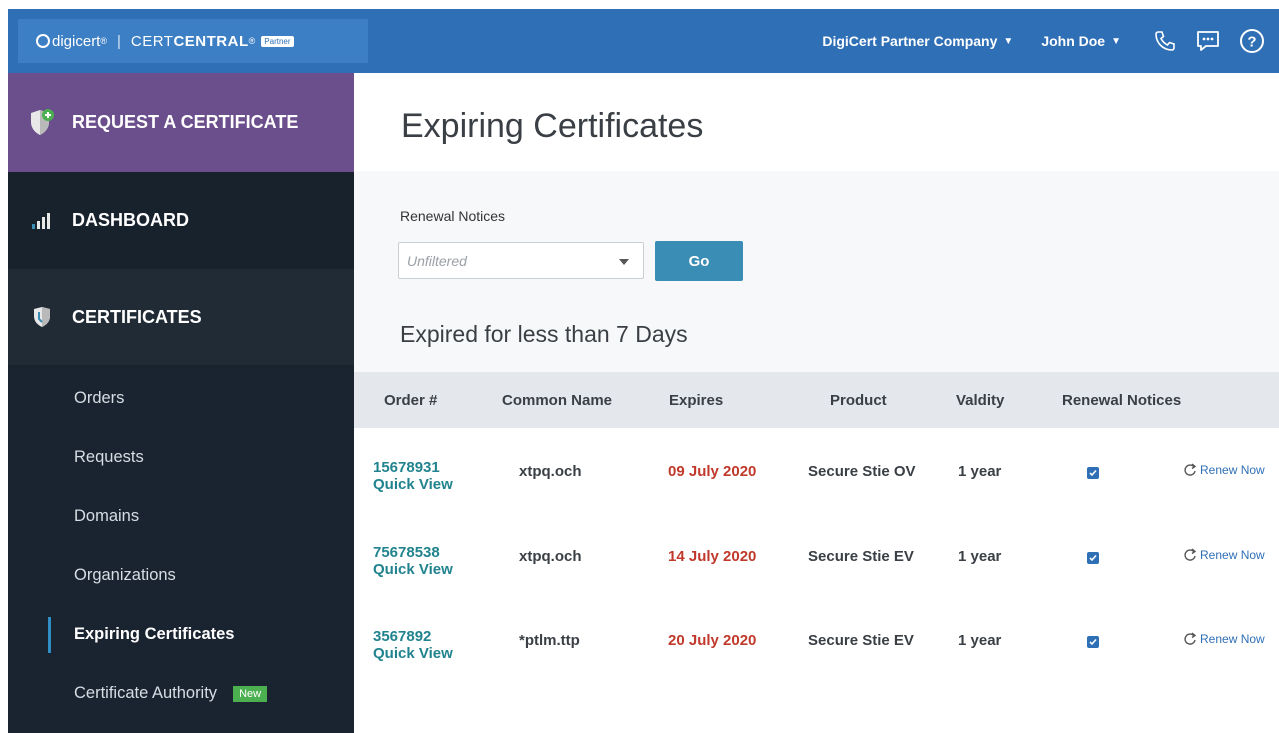 The image size is (1279, 733). What do you see at coordinates (76, 41) in the screenshot?
I see `brand-name: digicert` at bounding box center [76, 41].